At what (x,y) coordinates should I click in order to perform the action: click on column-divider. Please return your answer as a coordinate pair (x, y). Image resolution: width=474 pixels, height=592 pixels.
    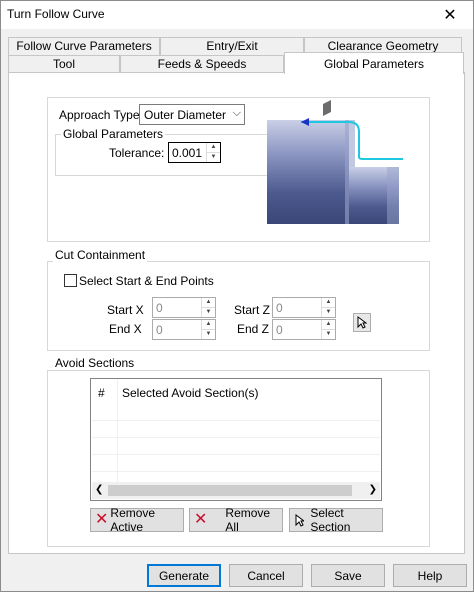
    Looking at the image, I should click on (117, 430).